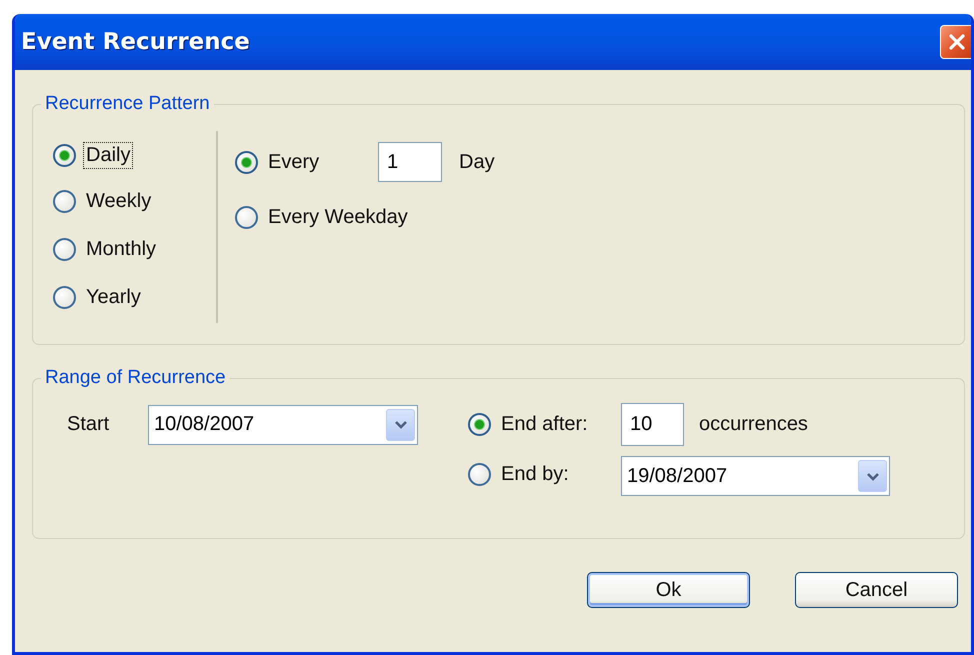  What do you see at coordinates (755, 476) in the screenshot?
I see `date-dropdown: 19/08/2007` at bounding box center [755, 476].